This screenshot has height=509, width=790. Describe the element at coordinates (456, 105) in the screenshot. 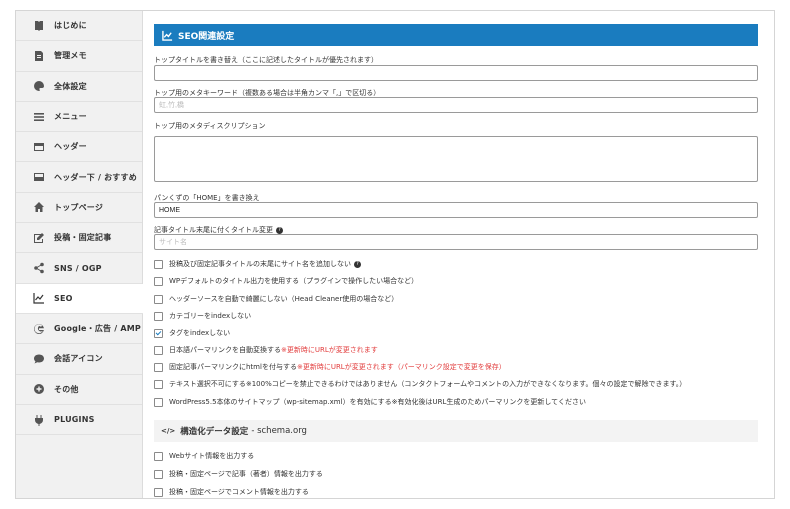

I see `top-keywords-input` at that location.